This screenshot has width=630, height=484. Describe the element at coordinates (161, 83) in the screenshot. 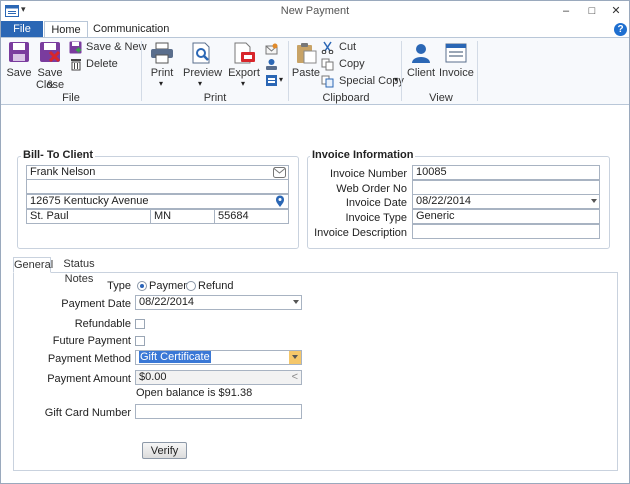

I see `print-dropdown-icon: ▾` at that location.